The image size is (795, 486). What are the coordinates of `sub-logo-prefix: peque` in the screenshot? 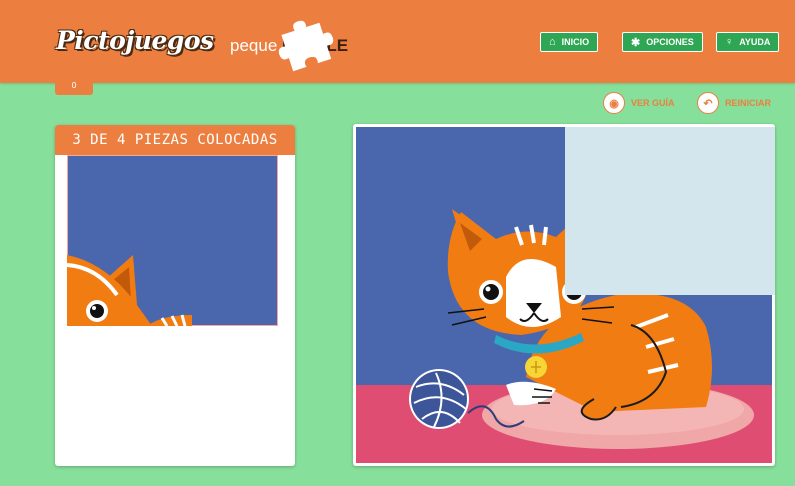 It's located at (254, 45).